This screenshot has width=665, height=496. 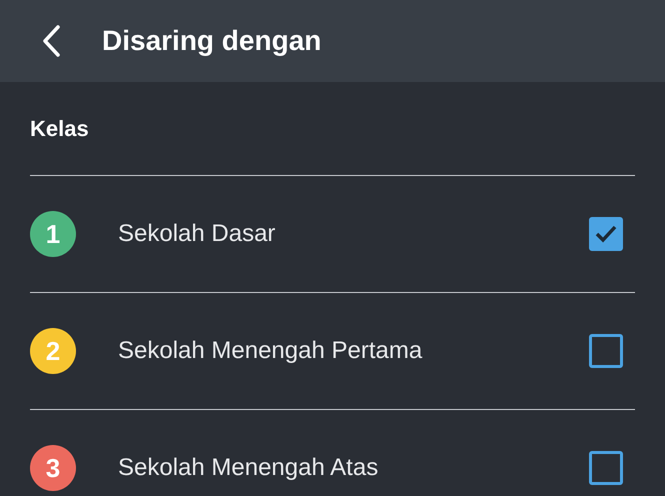 I want to click on number-badge: 3, so click(x=53, y=468).